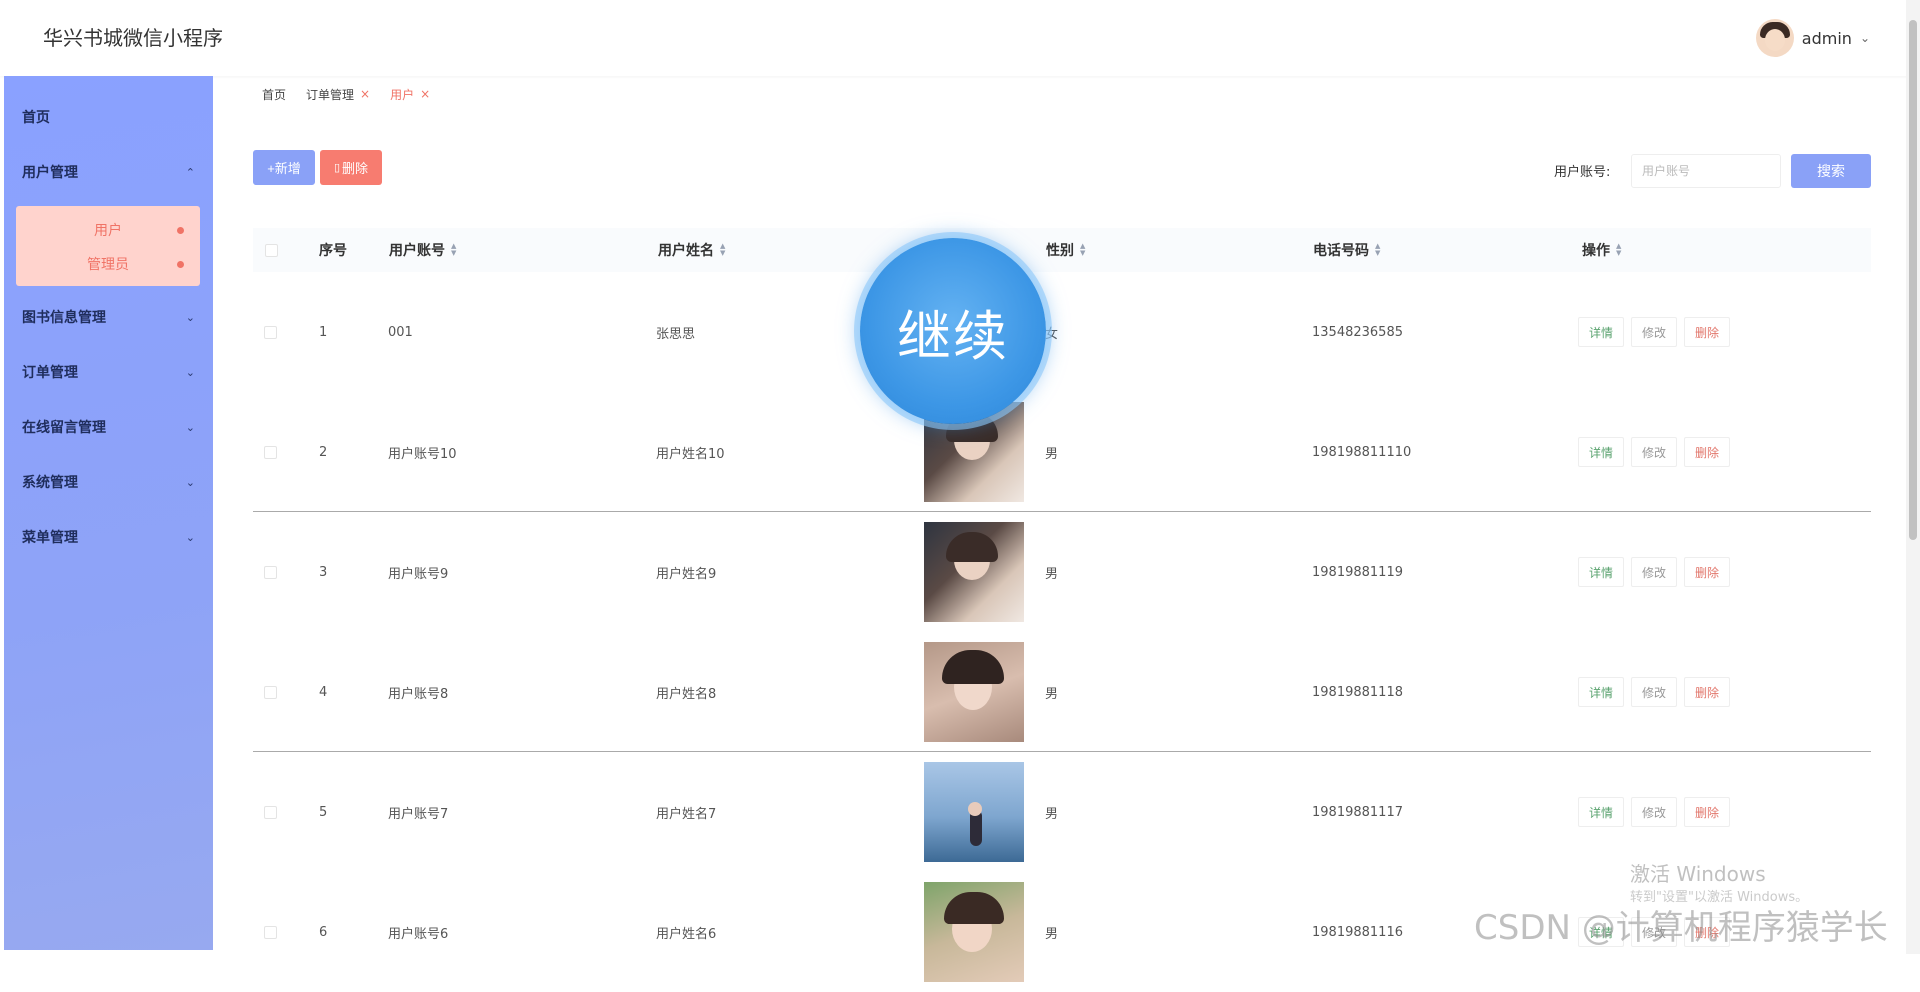 The width and height of the screenshot is (1920, 992). What do you see at coordinates (1681, 928) in the screenshot?
I see `csdn-watermark: CSDN @计算机程序猿学长` at bounding box center [1681, 928].